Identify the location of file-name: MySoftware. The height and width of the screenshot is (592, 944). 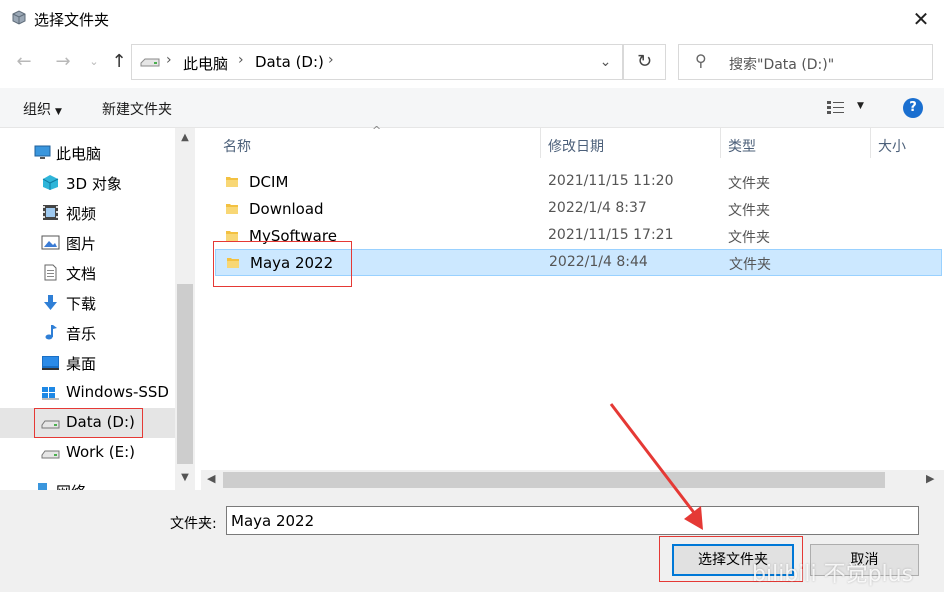
(293, 236).